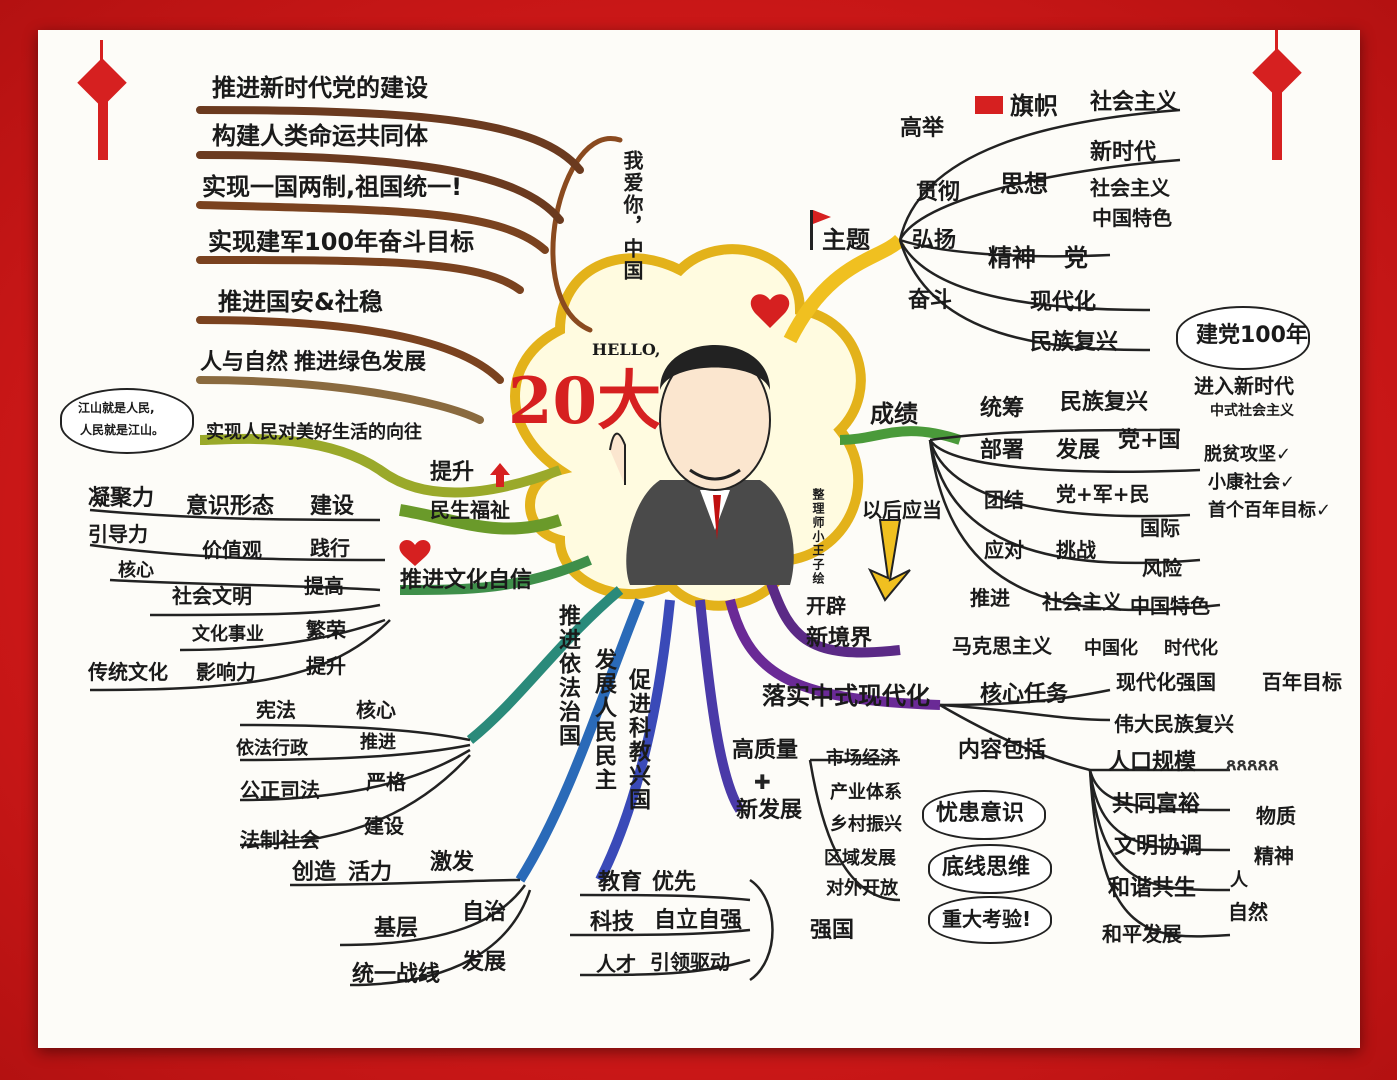 Image resolution: width=1397 pixels, height=1080 pixels. I want to click on law-r1-a: 宪法, so click(276, 710).